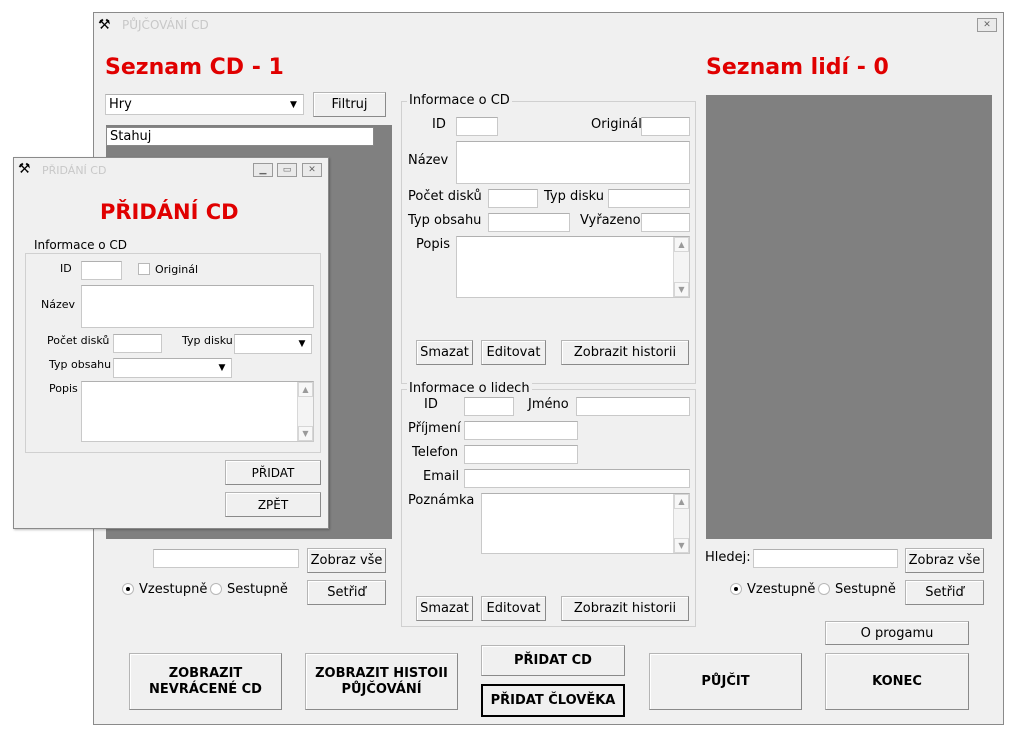 Image resolution: width=1019 pixels, height=733 pixels. Describe the element at coordinates (897, 681) in the screenshot. I see `quit-button: KONEC` at that location.